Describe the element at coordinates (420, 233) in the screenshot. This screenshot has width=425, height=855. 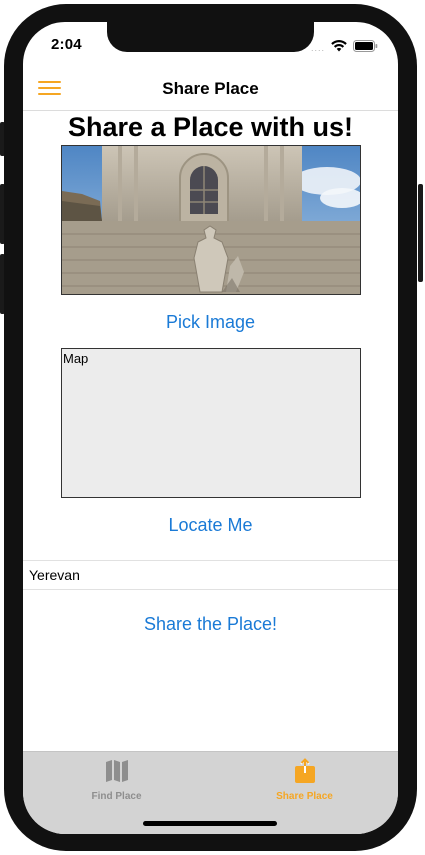
I see `power-button` at that location.